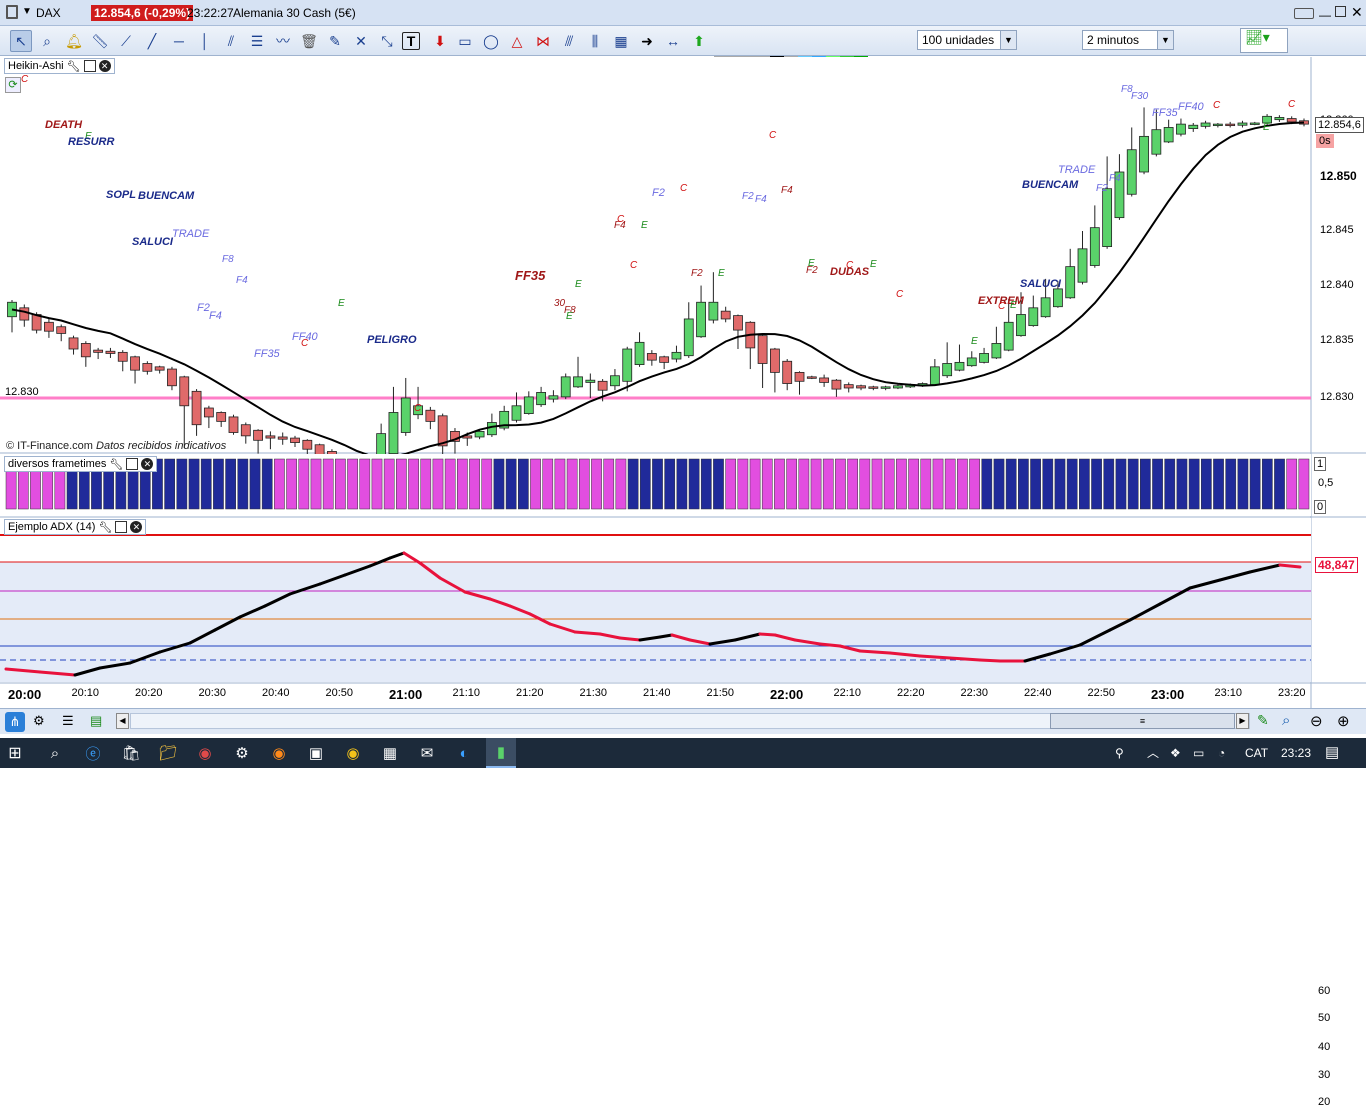  I want to click on arrow-down-icon: ⬇, so click(440, 41).